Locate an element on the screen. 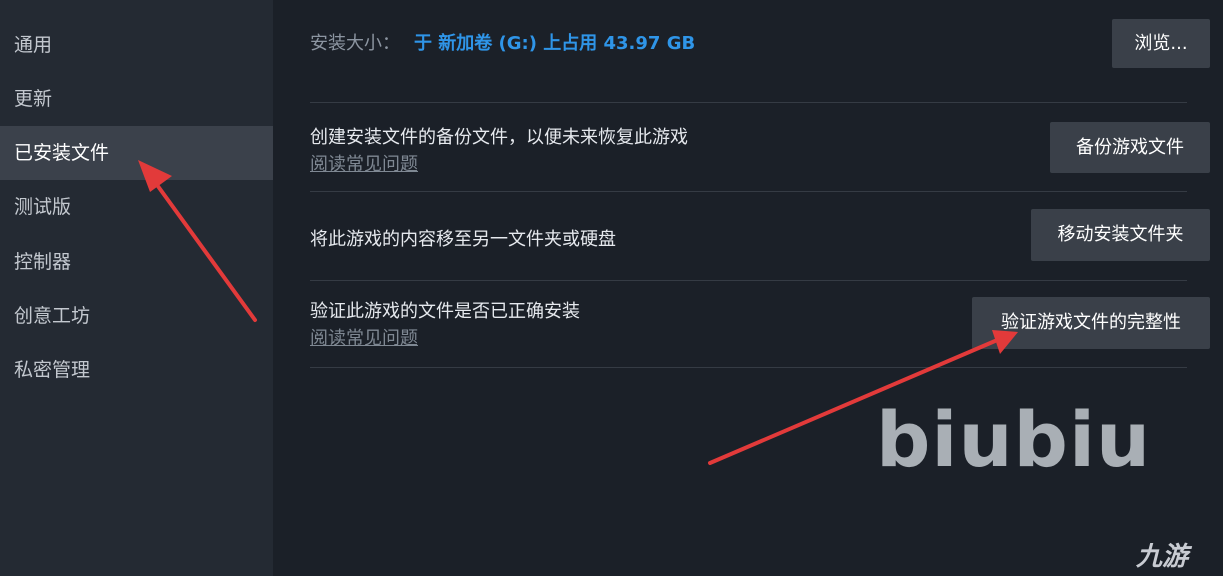 This screenshot has width=1223, height=576. sidebar-item-controller: 控制器 is located at coordinates (136, 262).